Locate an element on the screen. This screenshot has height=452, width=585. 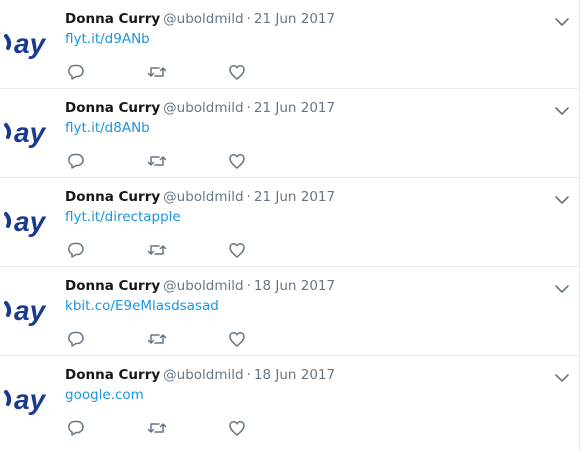
tweet-link: kbit.co/E9eMlasdsasad is located at coordinates (142, 306).